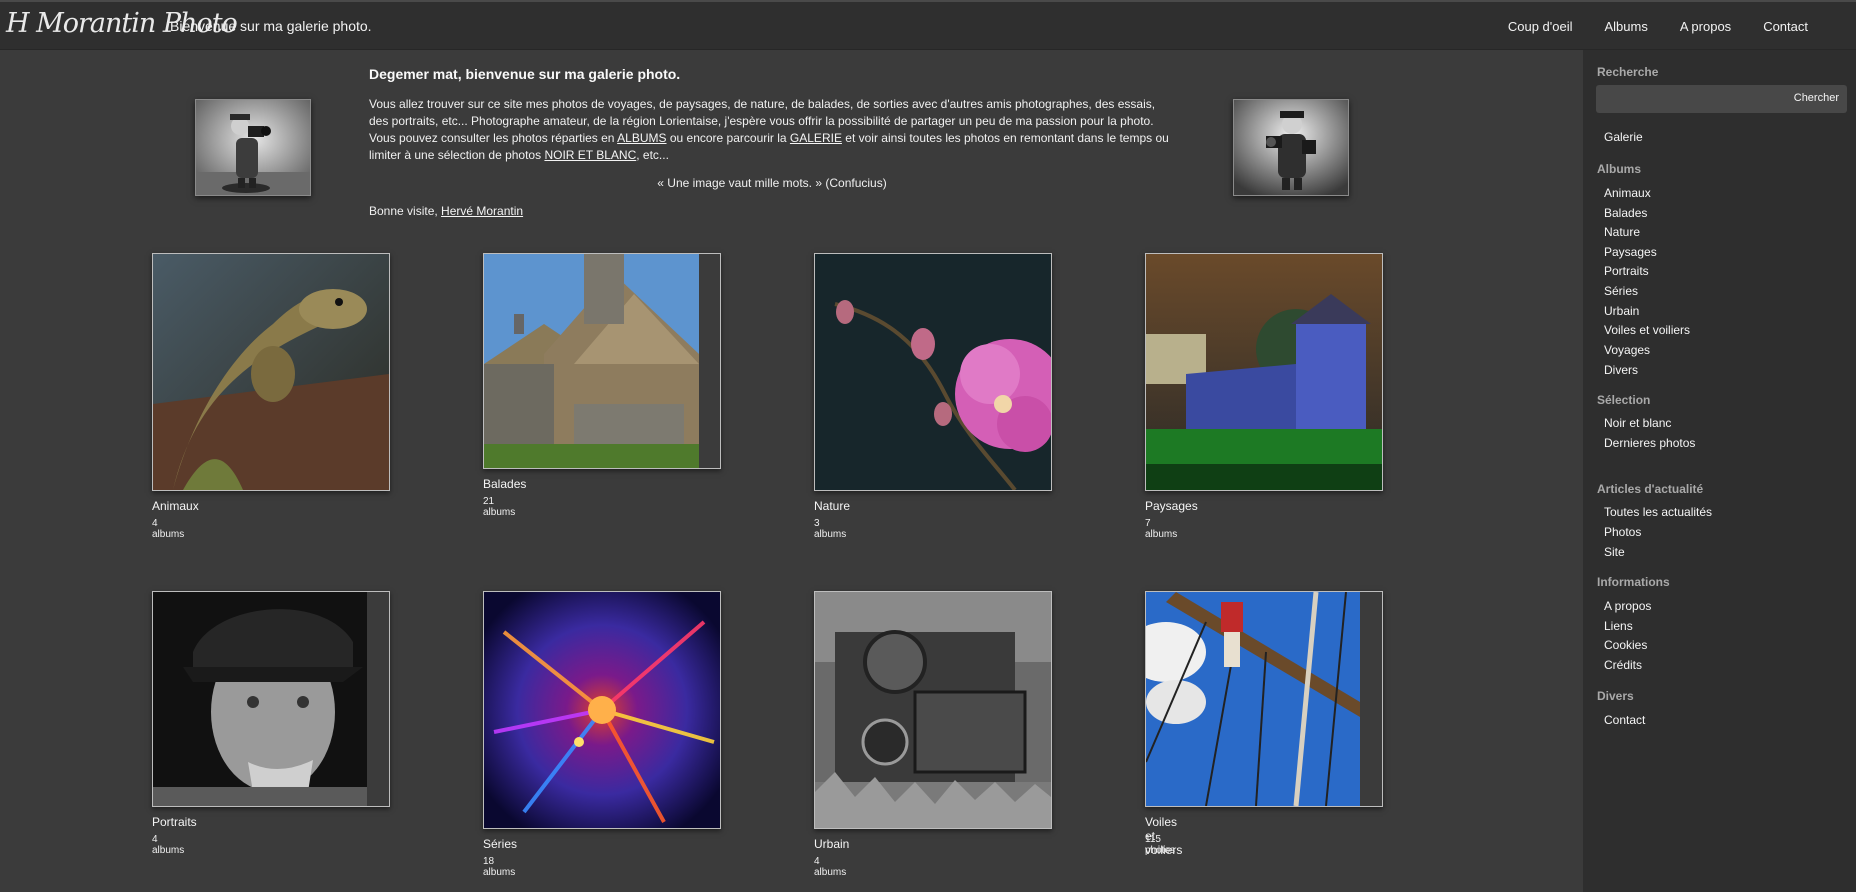  What do you see at coordinates (482, 211) in the screenshot?
I see `link-author: Hervé Morantin` at bounding box center [482, 211].